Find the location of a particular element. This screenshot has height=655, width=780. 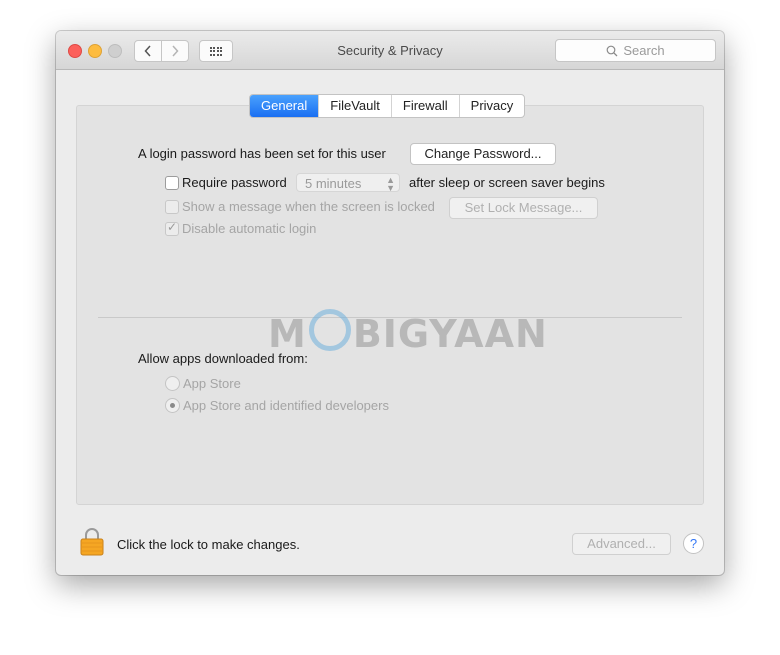

disable-auto-login-label: Disable automatic login is located at coordinates (249, 228).